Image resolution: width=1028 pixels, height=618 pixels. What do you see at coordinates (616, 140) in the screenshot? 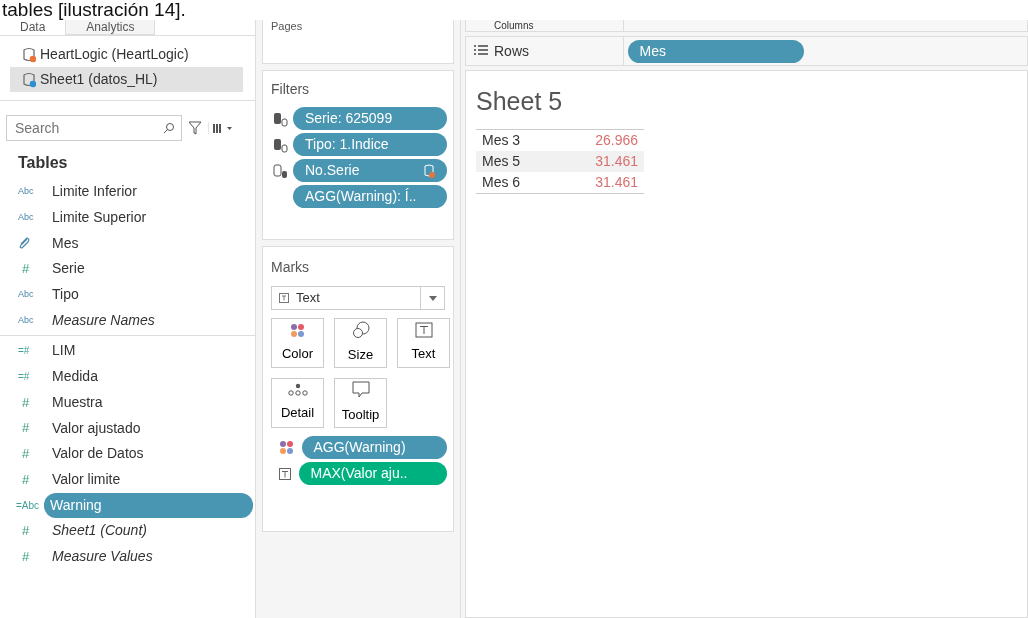
I see `table-cell-text: 26.966` at bounding box center [616, 140].